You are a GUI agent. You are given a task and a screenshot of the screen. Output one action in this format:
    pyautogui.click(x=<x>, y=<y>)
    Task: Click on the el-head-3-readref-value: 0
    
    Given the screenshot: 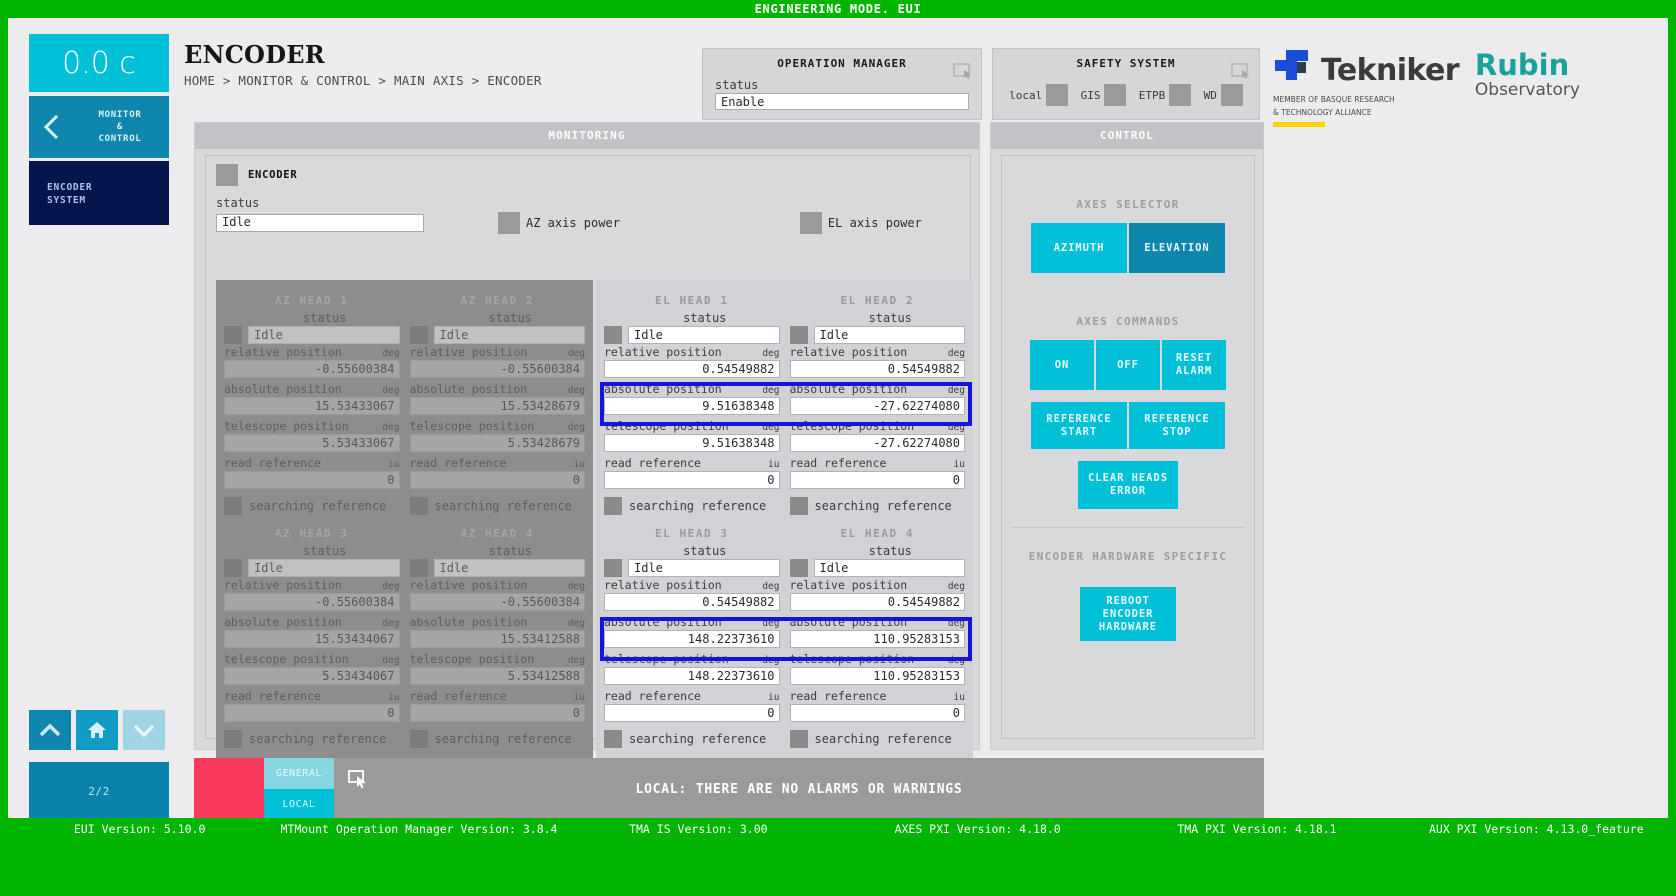 What is the action you would take?
    pyautogui.click(x=692, y=713)
    